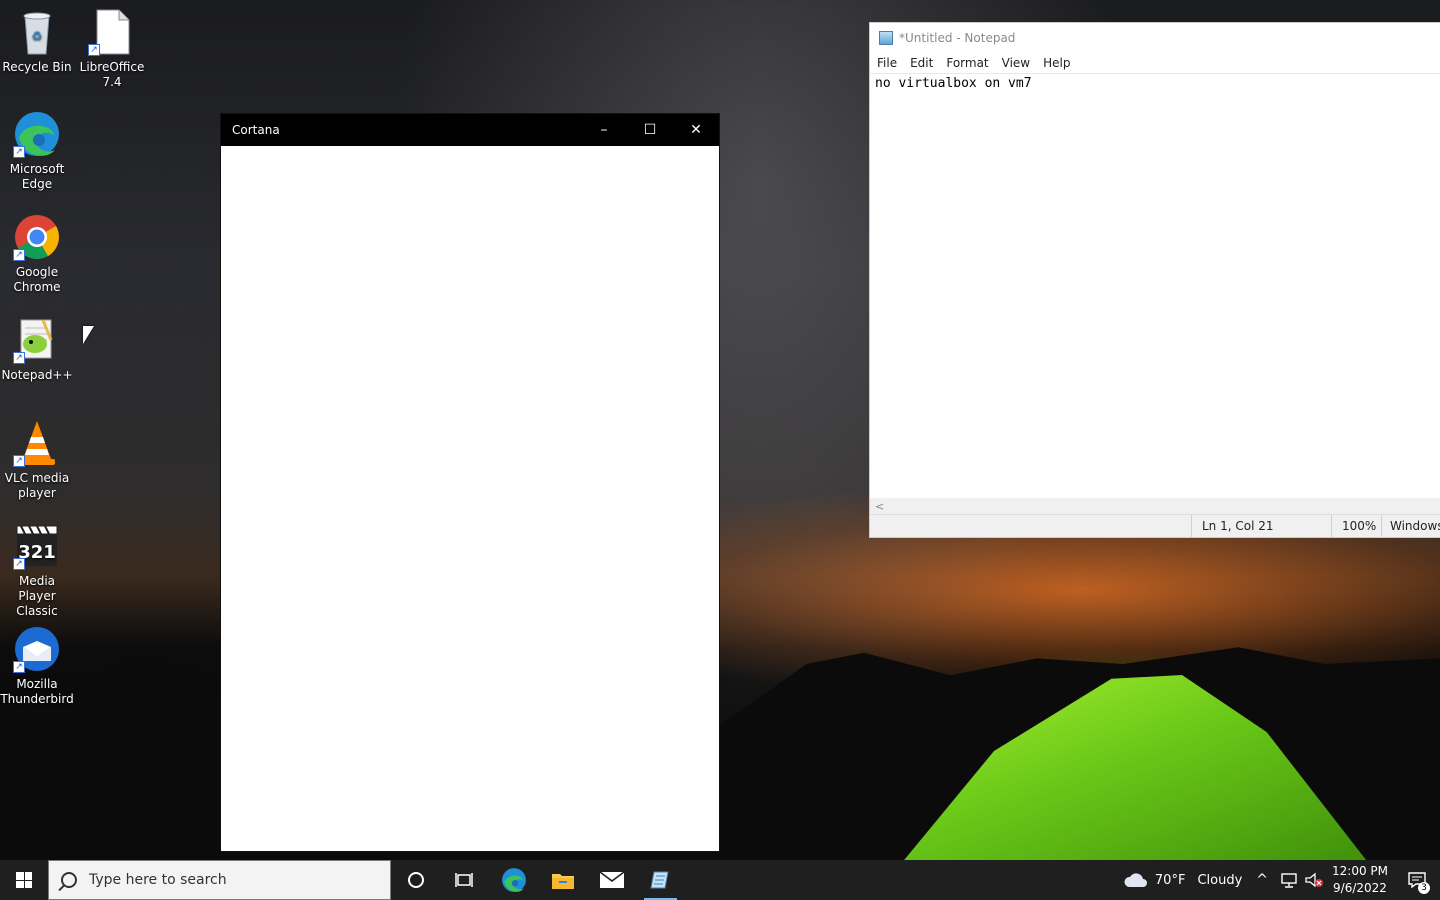 The height and width of the screenshot is (900, 1440). What do you see at coordinates (158, 880) in the screenshot?
I see `search-placeholder: Type here to search` at bounding box center [158, 880].